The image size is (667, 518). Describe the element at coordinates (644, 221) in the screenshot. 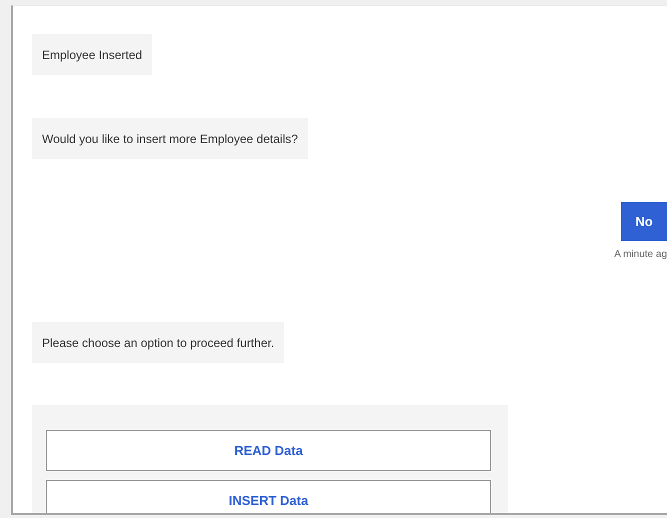

I see `user-message: No` at that location.